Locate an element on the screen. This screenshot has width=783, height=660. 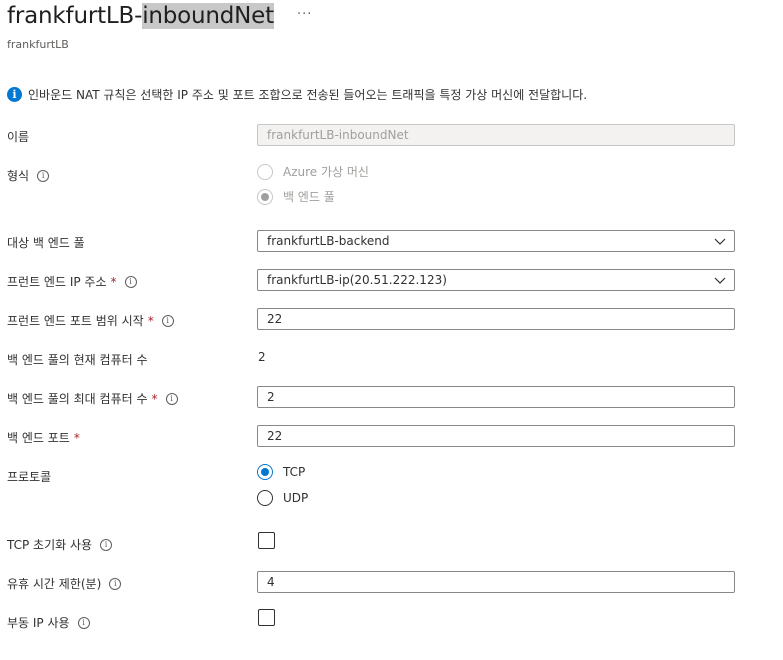
protocol-label-text: 프로토콜 is located at coordinates (29, 477).